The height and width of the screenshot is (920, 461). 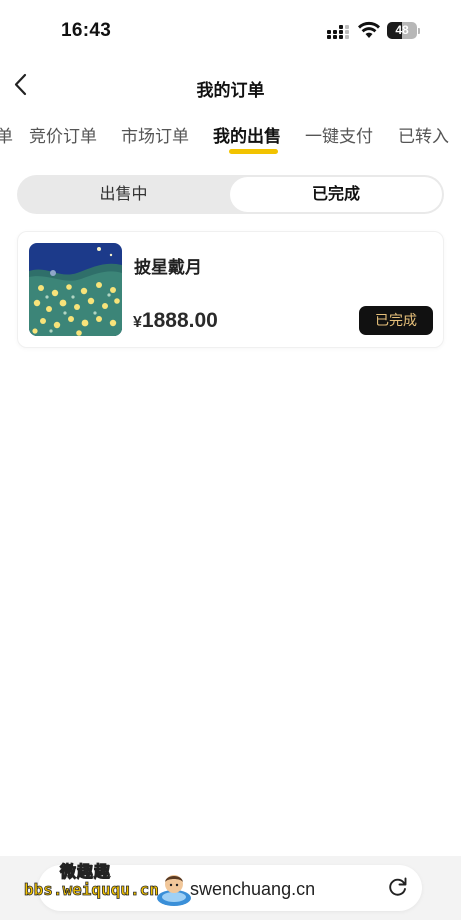 I want to click on cellular-signal-icon, so click(x=339, y=32).